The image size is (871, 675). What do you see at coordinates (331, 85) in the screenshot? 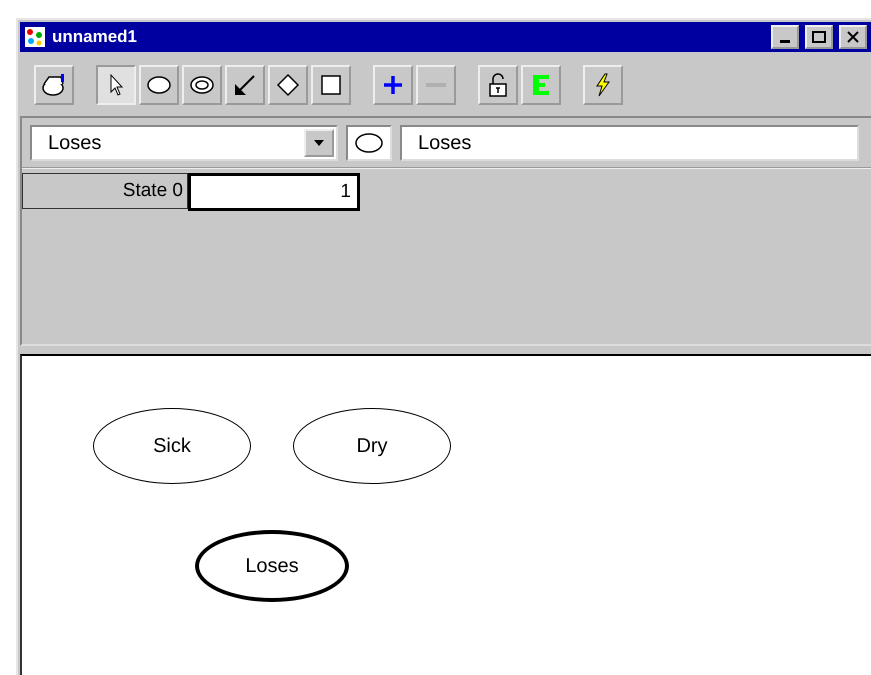
I see `square-tool-button` at bounding box center [331, 85].